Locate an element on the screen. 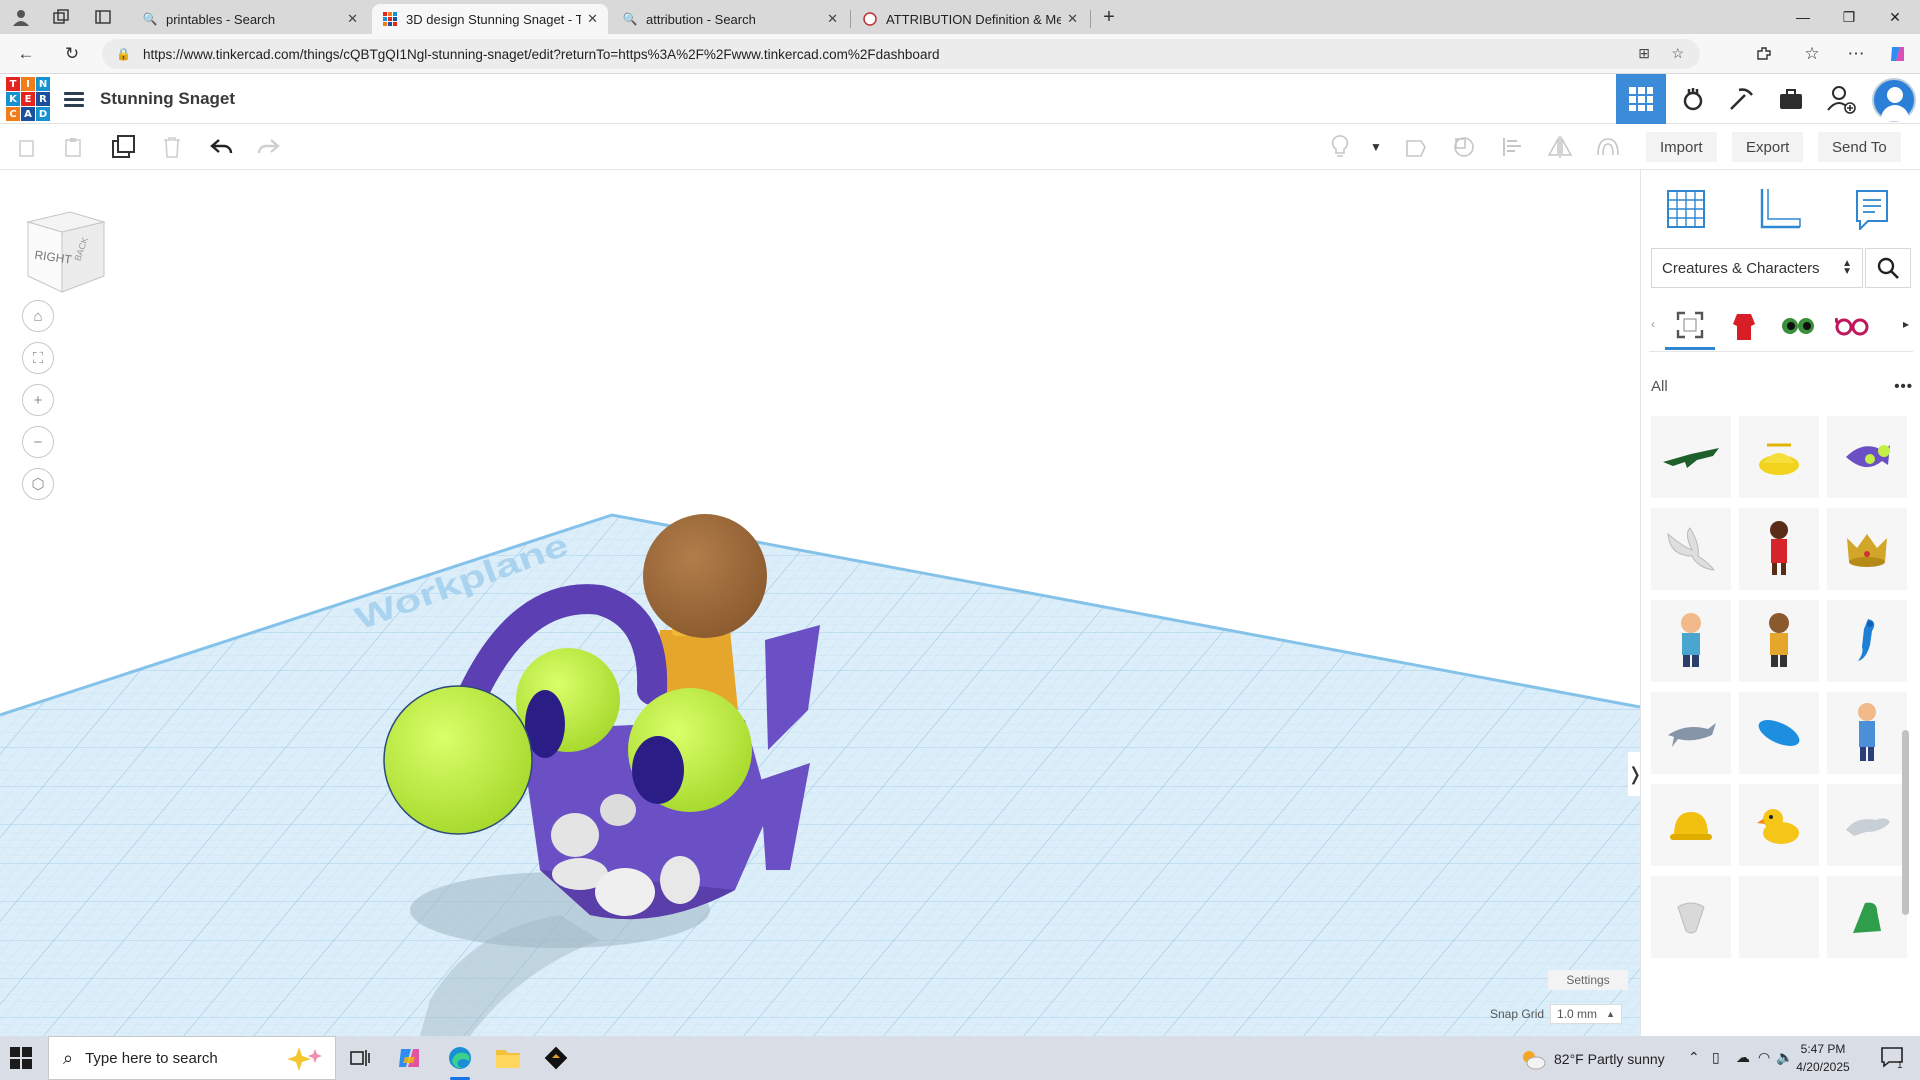 The height and width of the screenshot is (1080, 1920). copilot-app-icon is located at coordinates (410, 1058).